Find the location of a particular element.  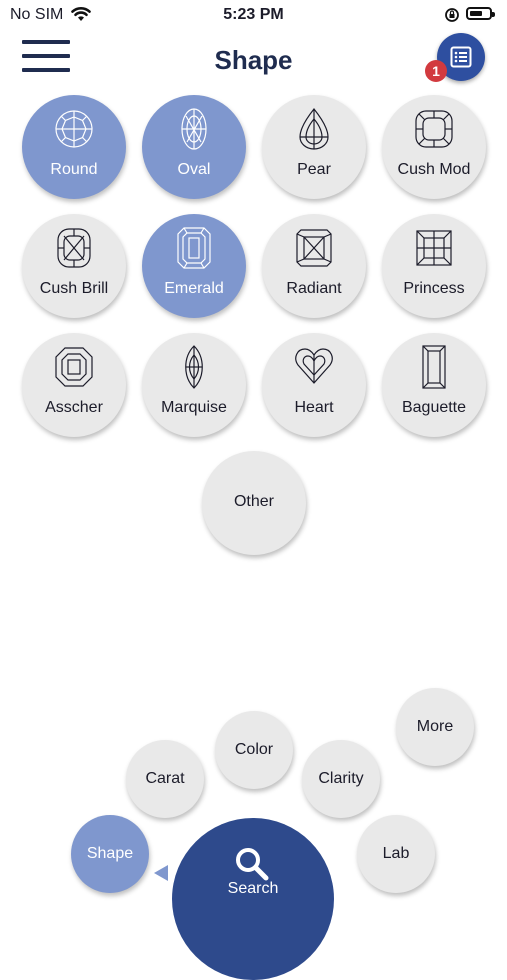

shape-menu-button: Shape is located at coordinates (110, 854).